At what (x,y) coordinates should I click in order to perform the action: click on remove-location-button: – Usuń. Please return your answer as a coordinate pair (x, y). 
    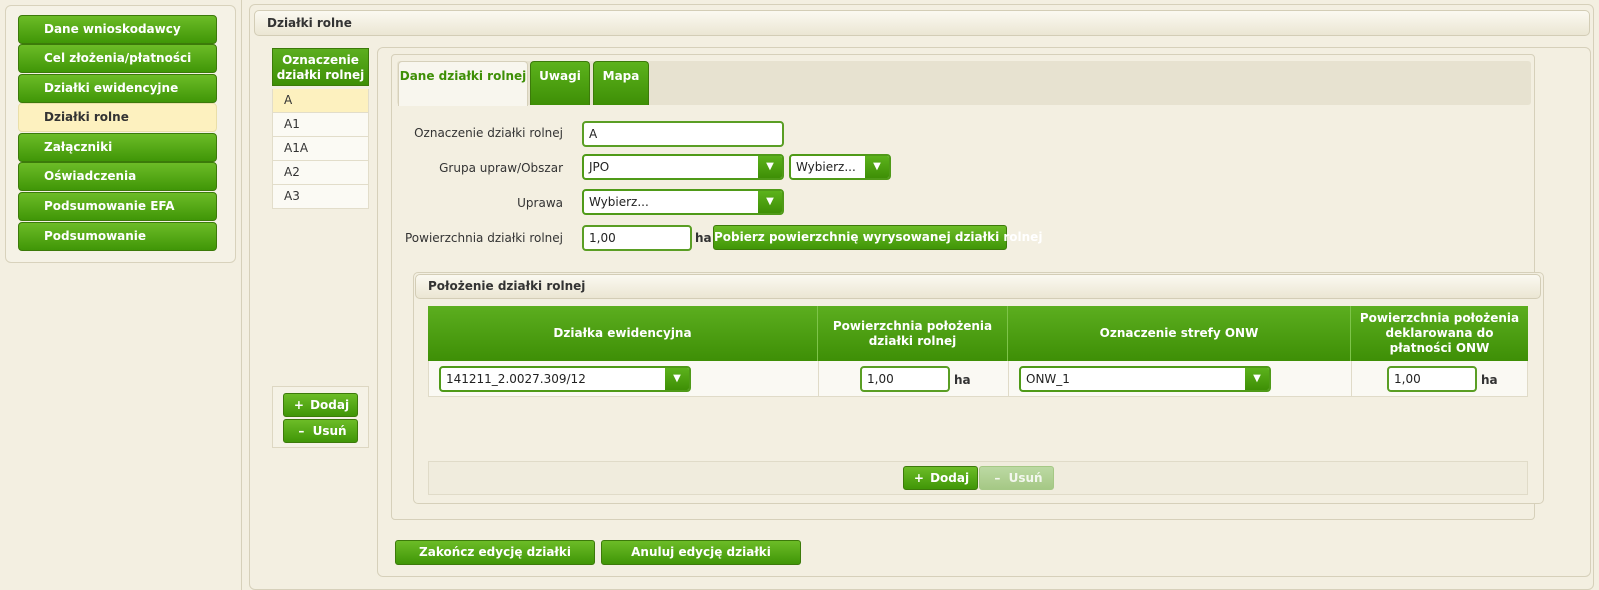
    Looking at the image, I should click on (1016, 478).